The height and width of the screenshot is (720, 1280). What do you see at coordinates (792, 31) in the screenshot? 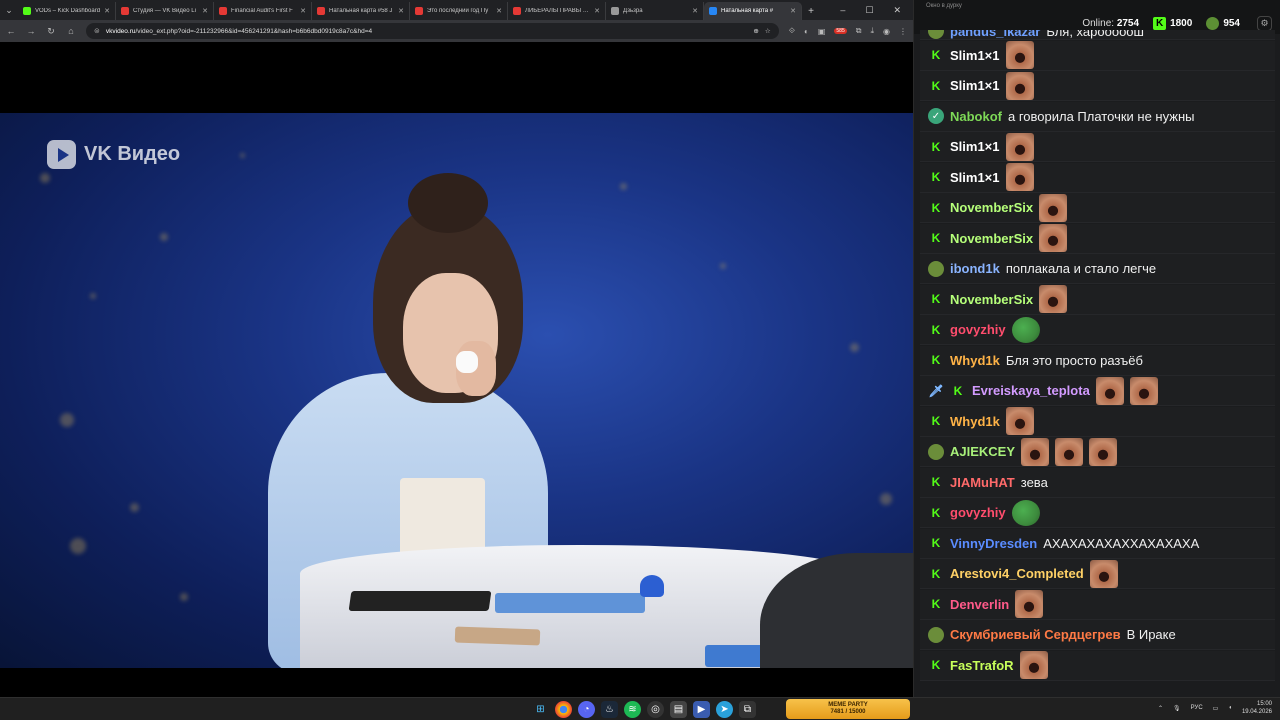
I see `extension-icon: ⟐` at bounding box center [792, 31].